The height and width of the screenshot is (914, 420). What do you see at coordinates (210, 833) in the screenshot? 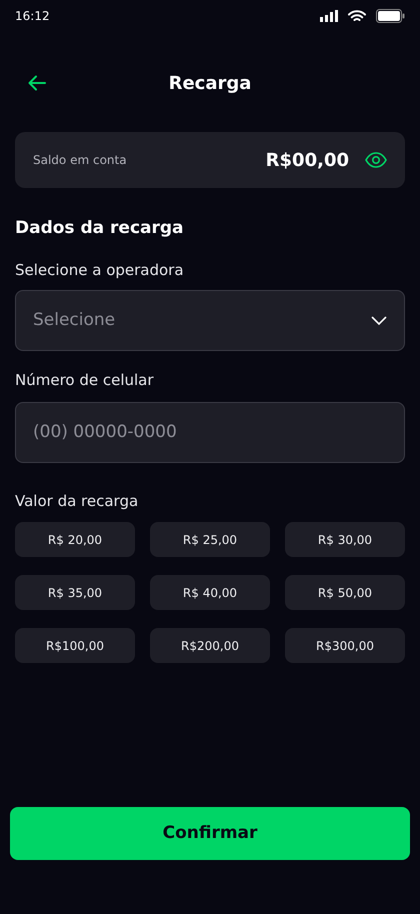
I see `confirm-button: Confirmar` at bounding box center [210, 833].